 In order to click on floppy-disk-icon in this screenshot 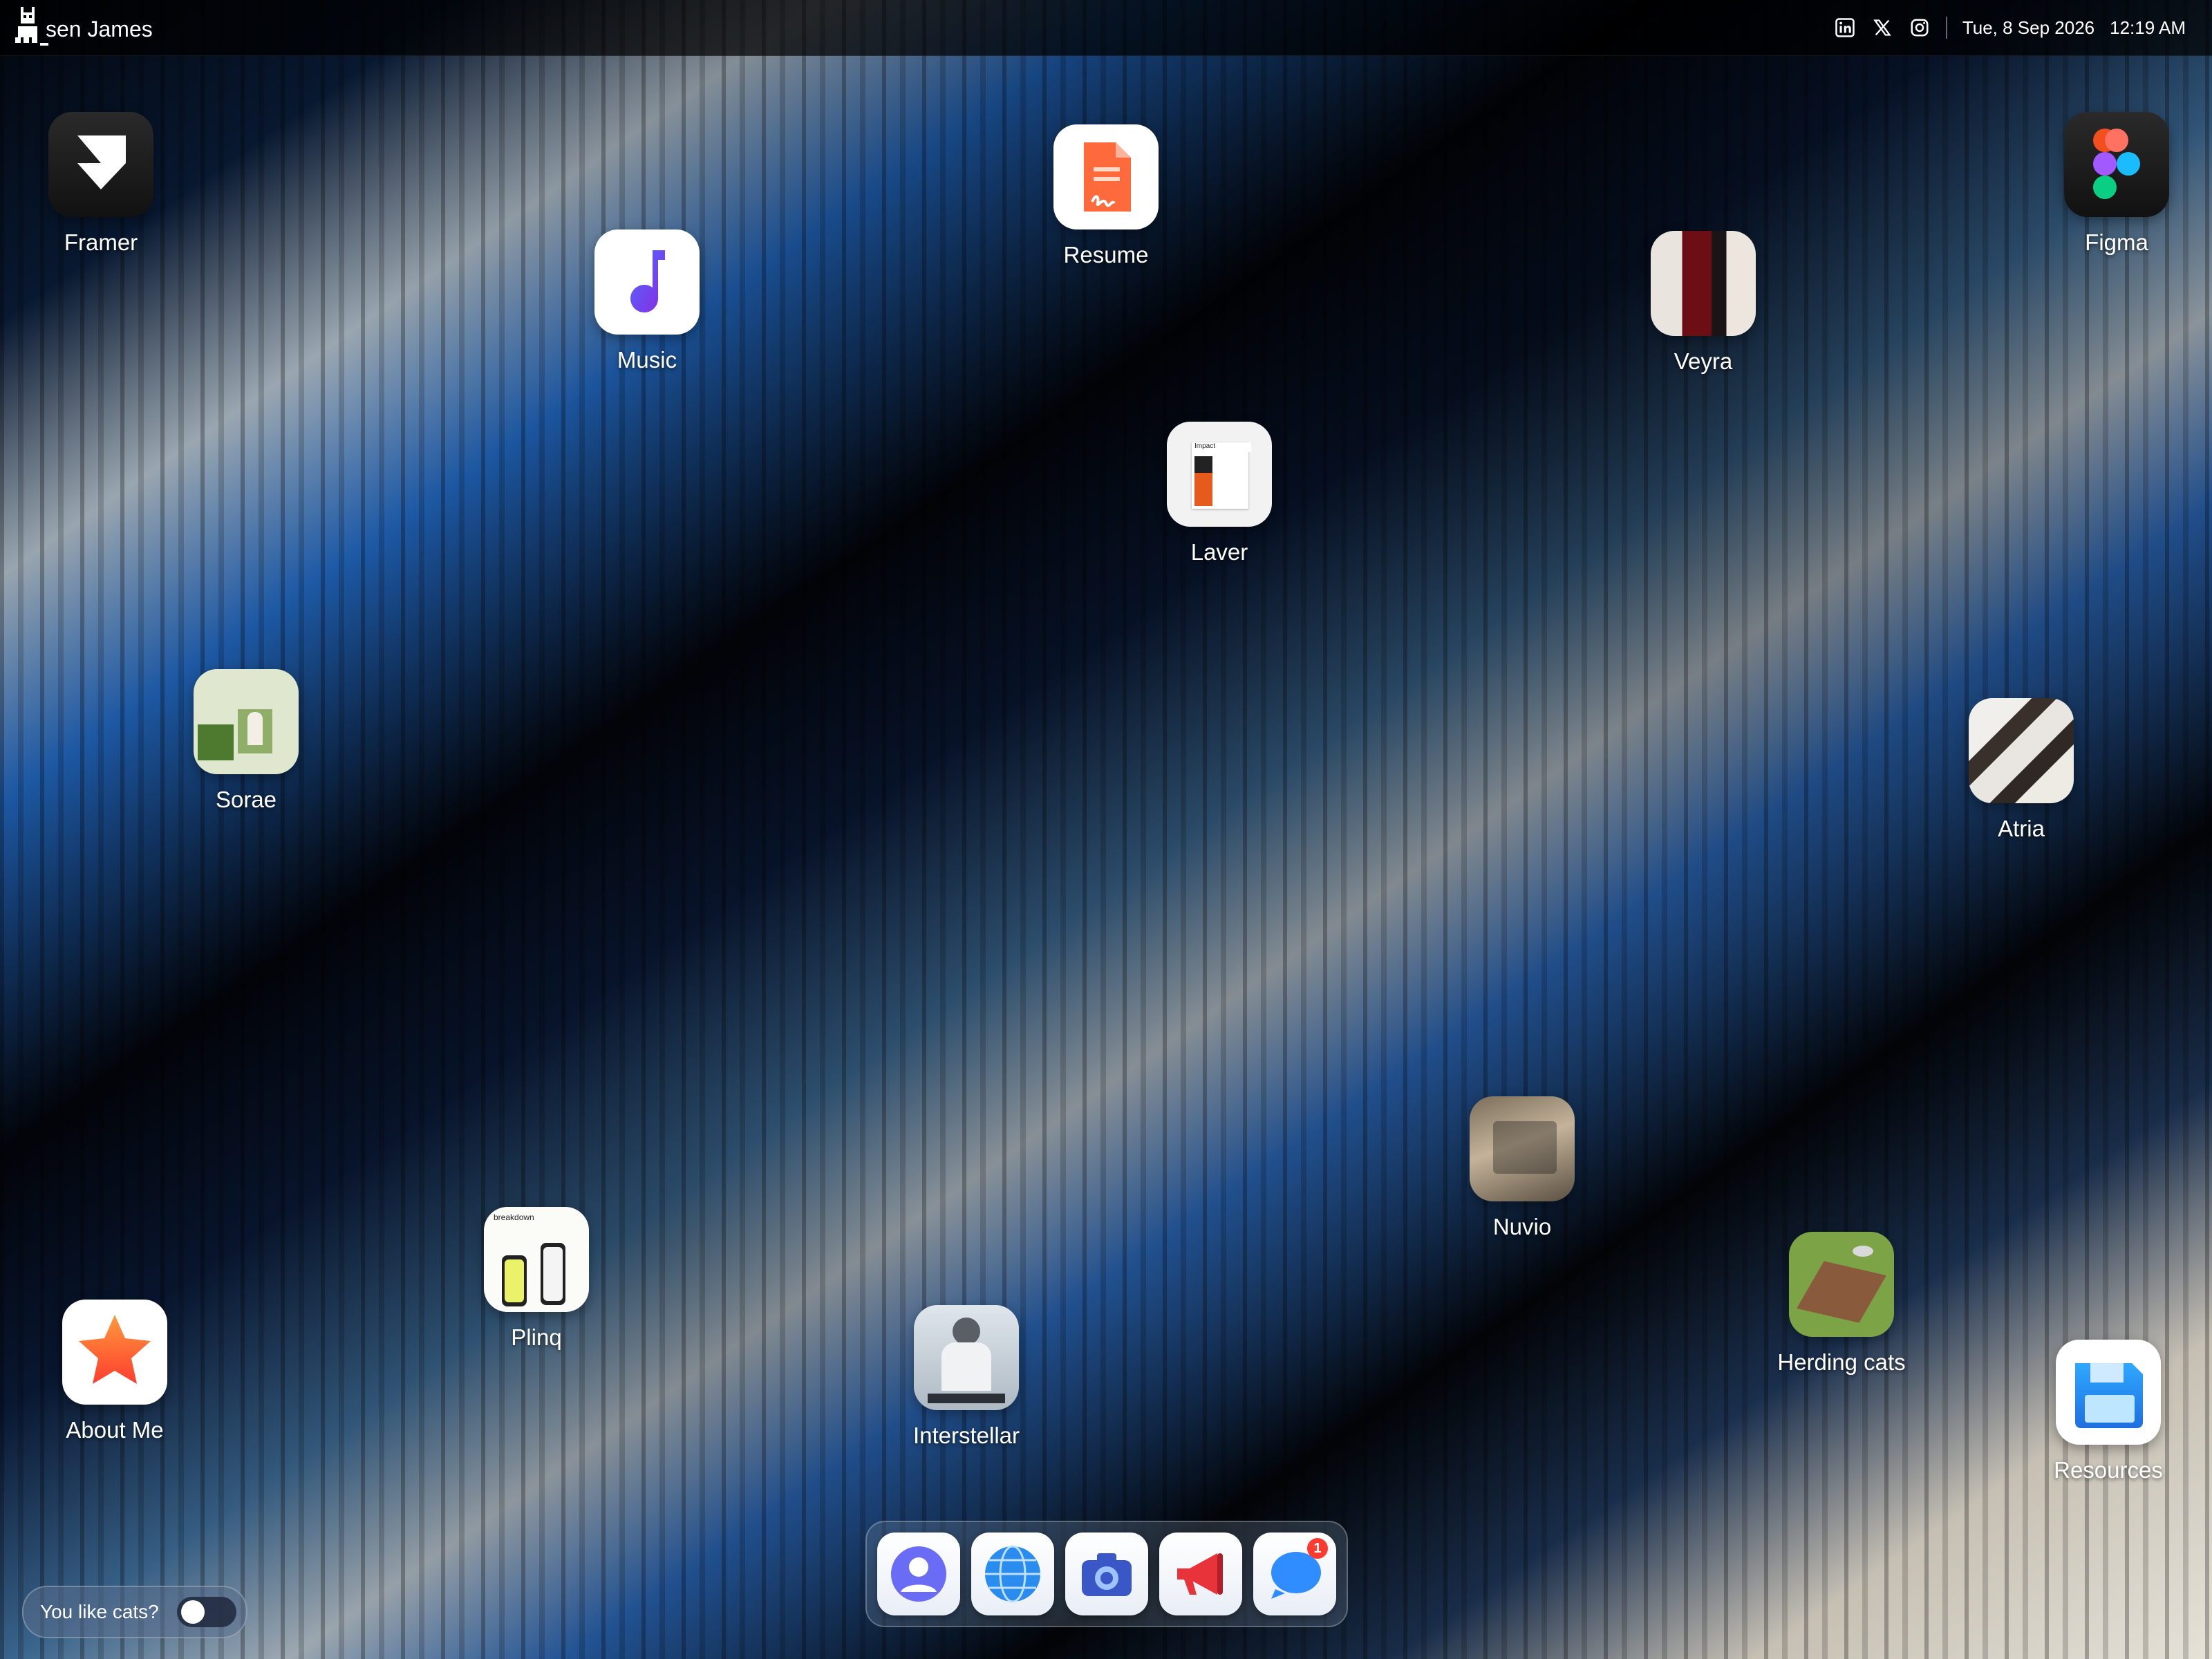, I will do `click(2108, 1392)`.